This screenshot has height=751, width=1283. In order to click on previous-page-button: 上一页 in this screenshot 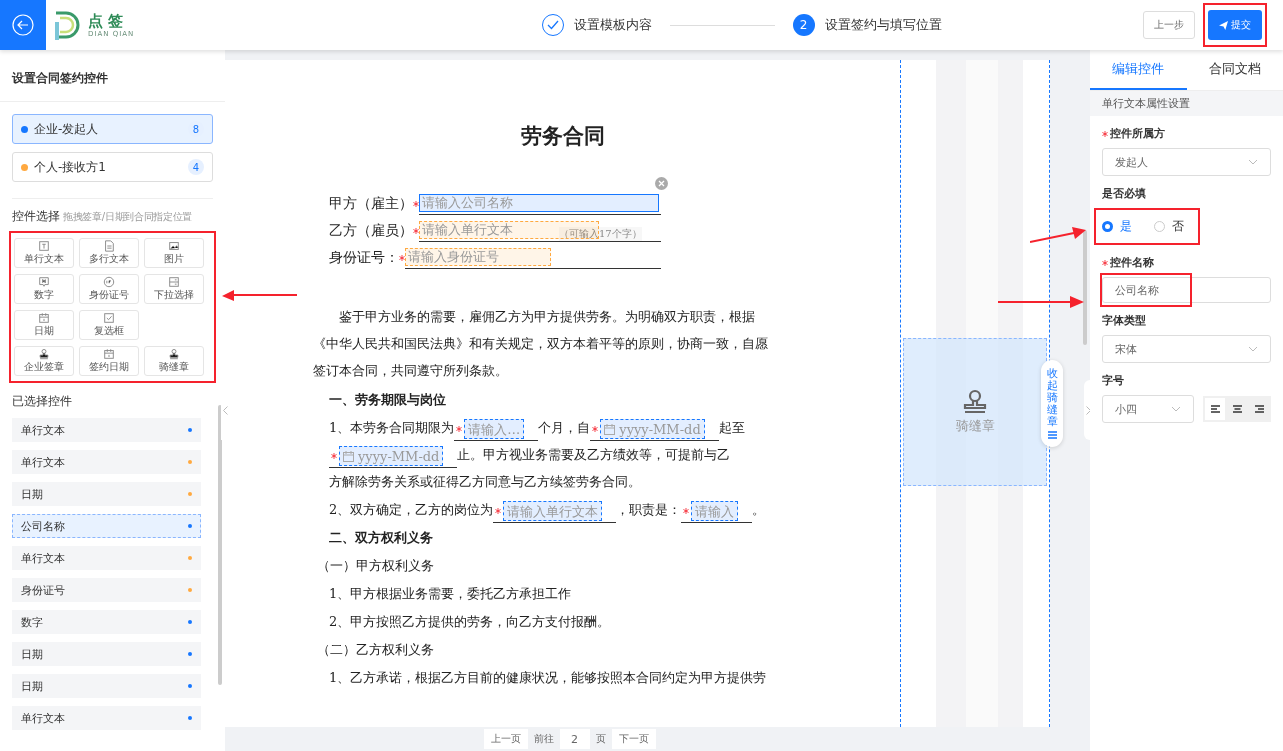, I will do `click(505, 739)`.